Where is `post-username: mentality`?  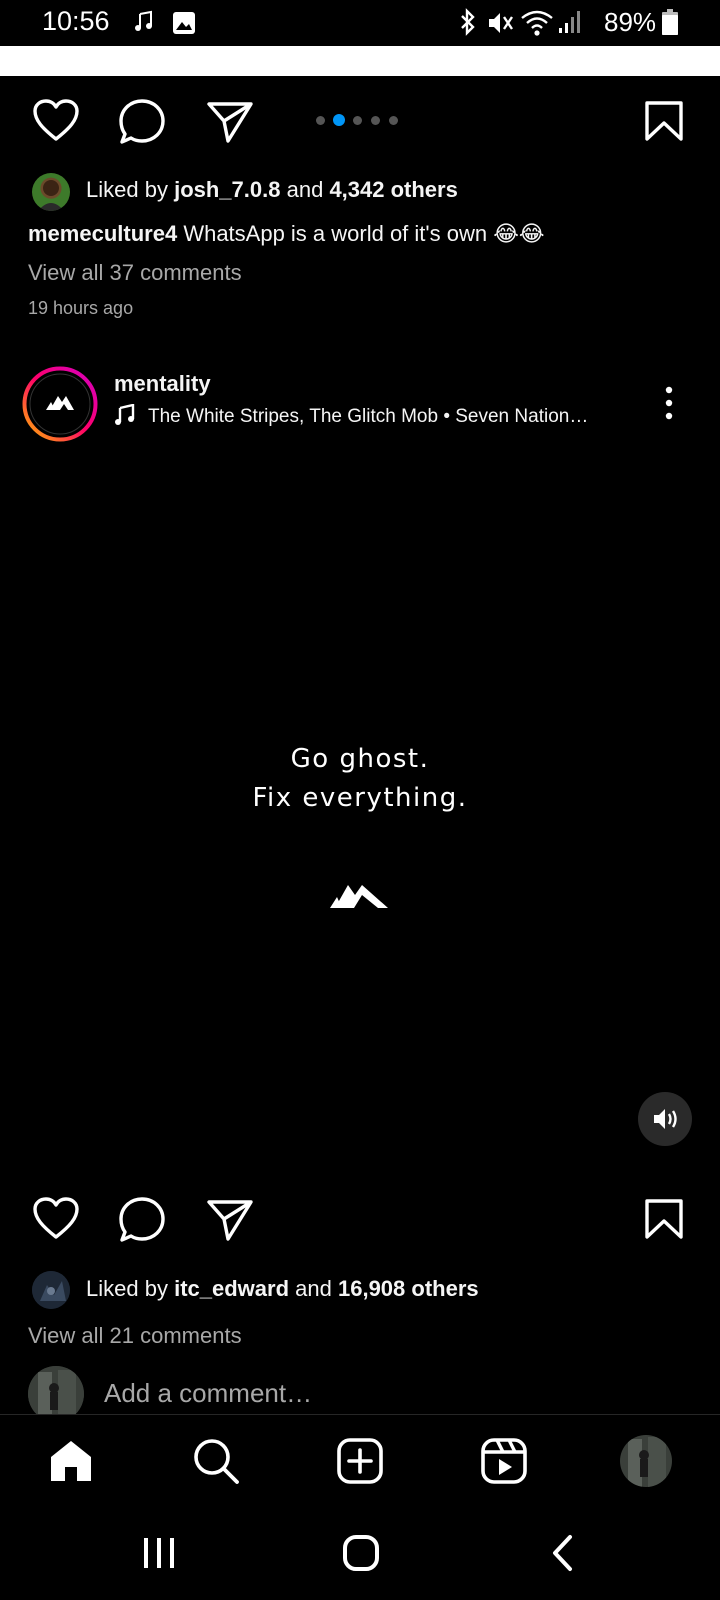 post-username: mentality is located at coordinates (162, 384).